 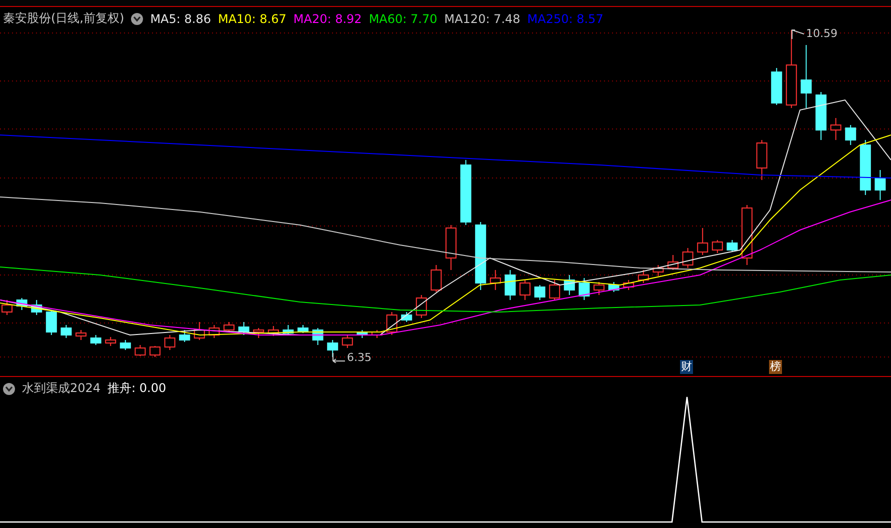 I want to click on moving-average-value: MA250: 8.57, so click(x=565, y=19).